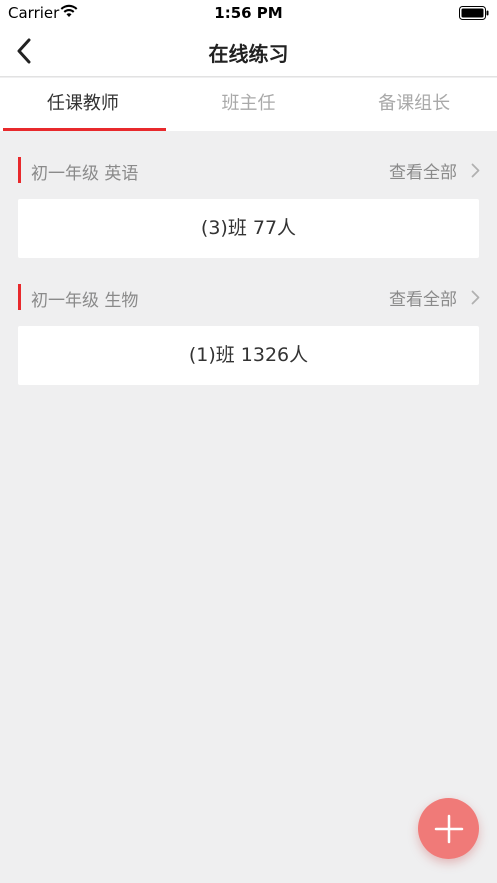  I want to click on tab-lesson-group-leader: 备课组长, so click(414, 104).